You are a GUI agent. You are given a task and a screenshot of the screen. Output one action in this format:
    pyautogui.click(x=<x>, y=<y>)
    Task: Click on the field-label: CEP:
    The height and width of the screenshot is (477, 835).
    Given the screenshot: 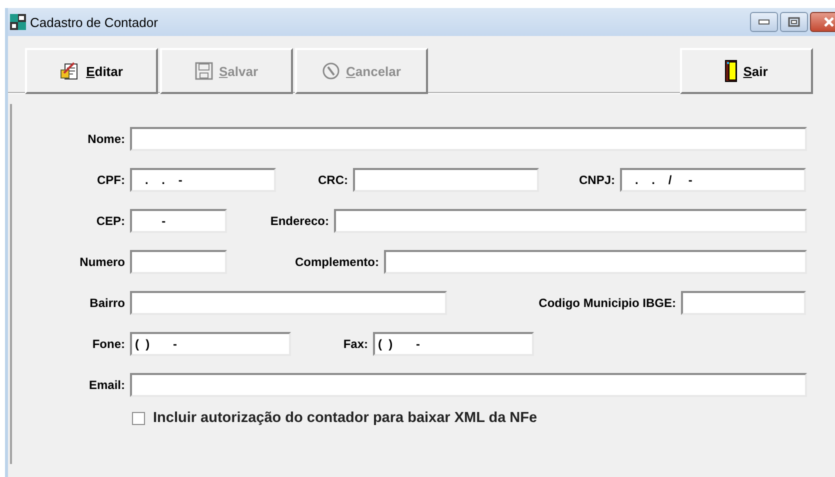 What is the action you would take?
    pyautogui.click(x=110, y=221)
    